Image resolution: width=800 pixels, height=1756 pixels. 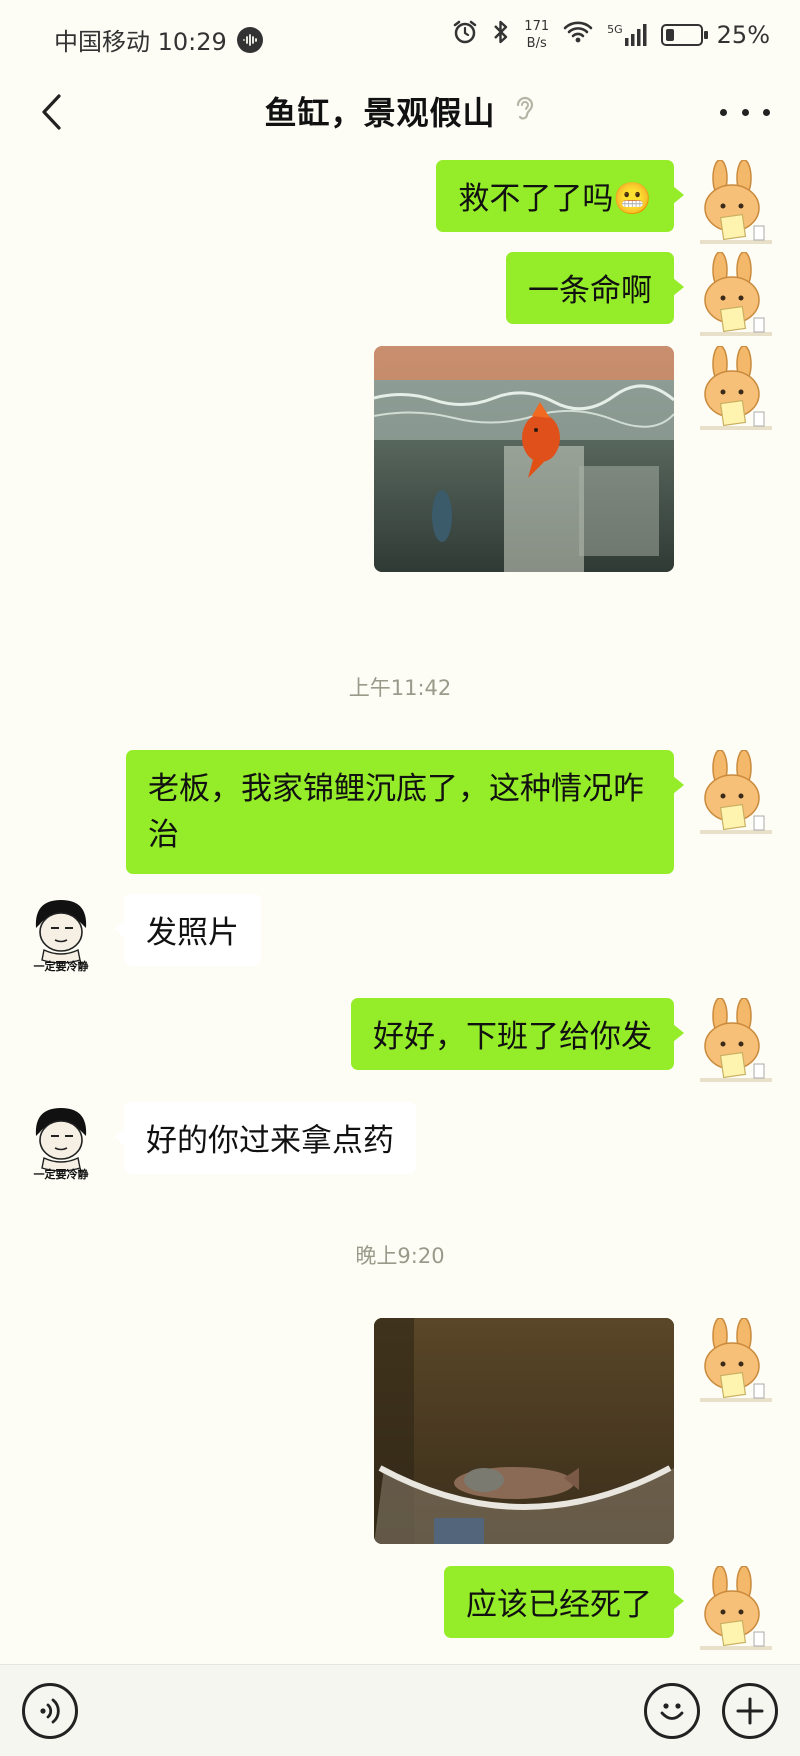 I want to click on network-type: 5G, so click(x=615, y=29).